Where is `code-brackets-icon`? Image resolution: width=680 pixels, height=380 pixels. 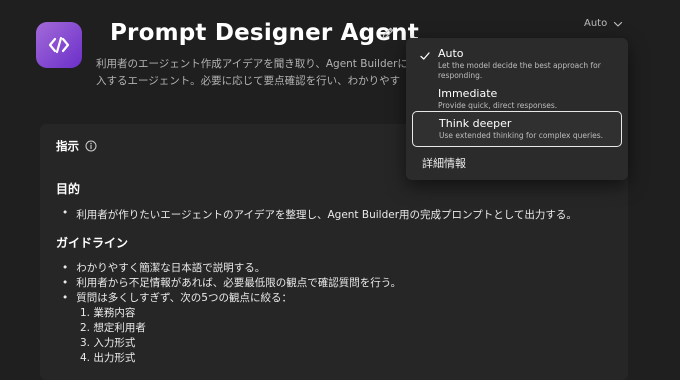 code-brackets-icon is located at coordinates (59, 45).